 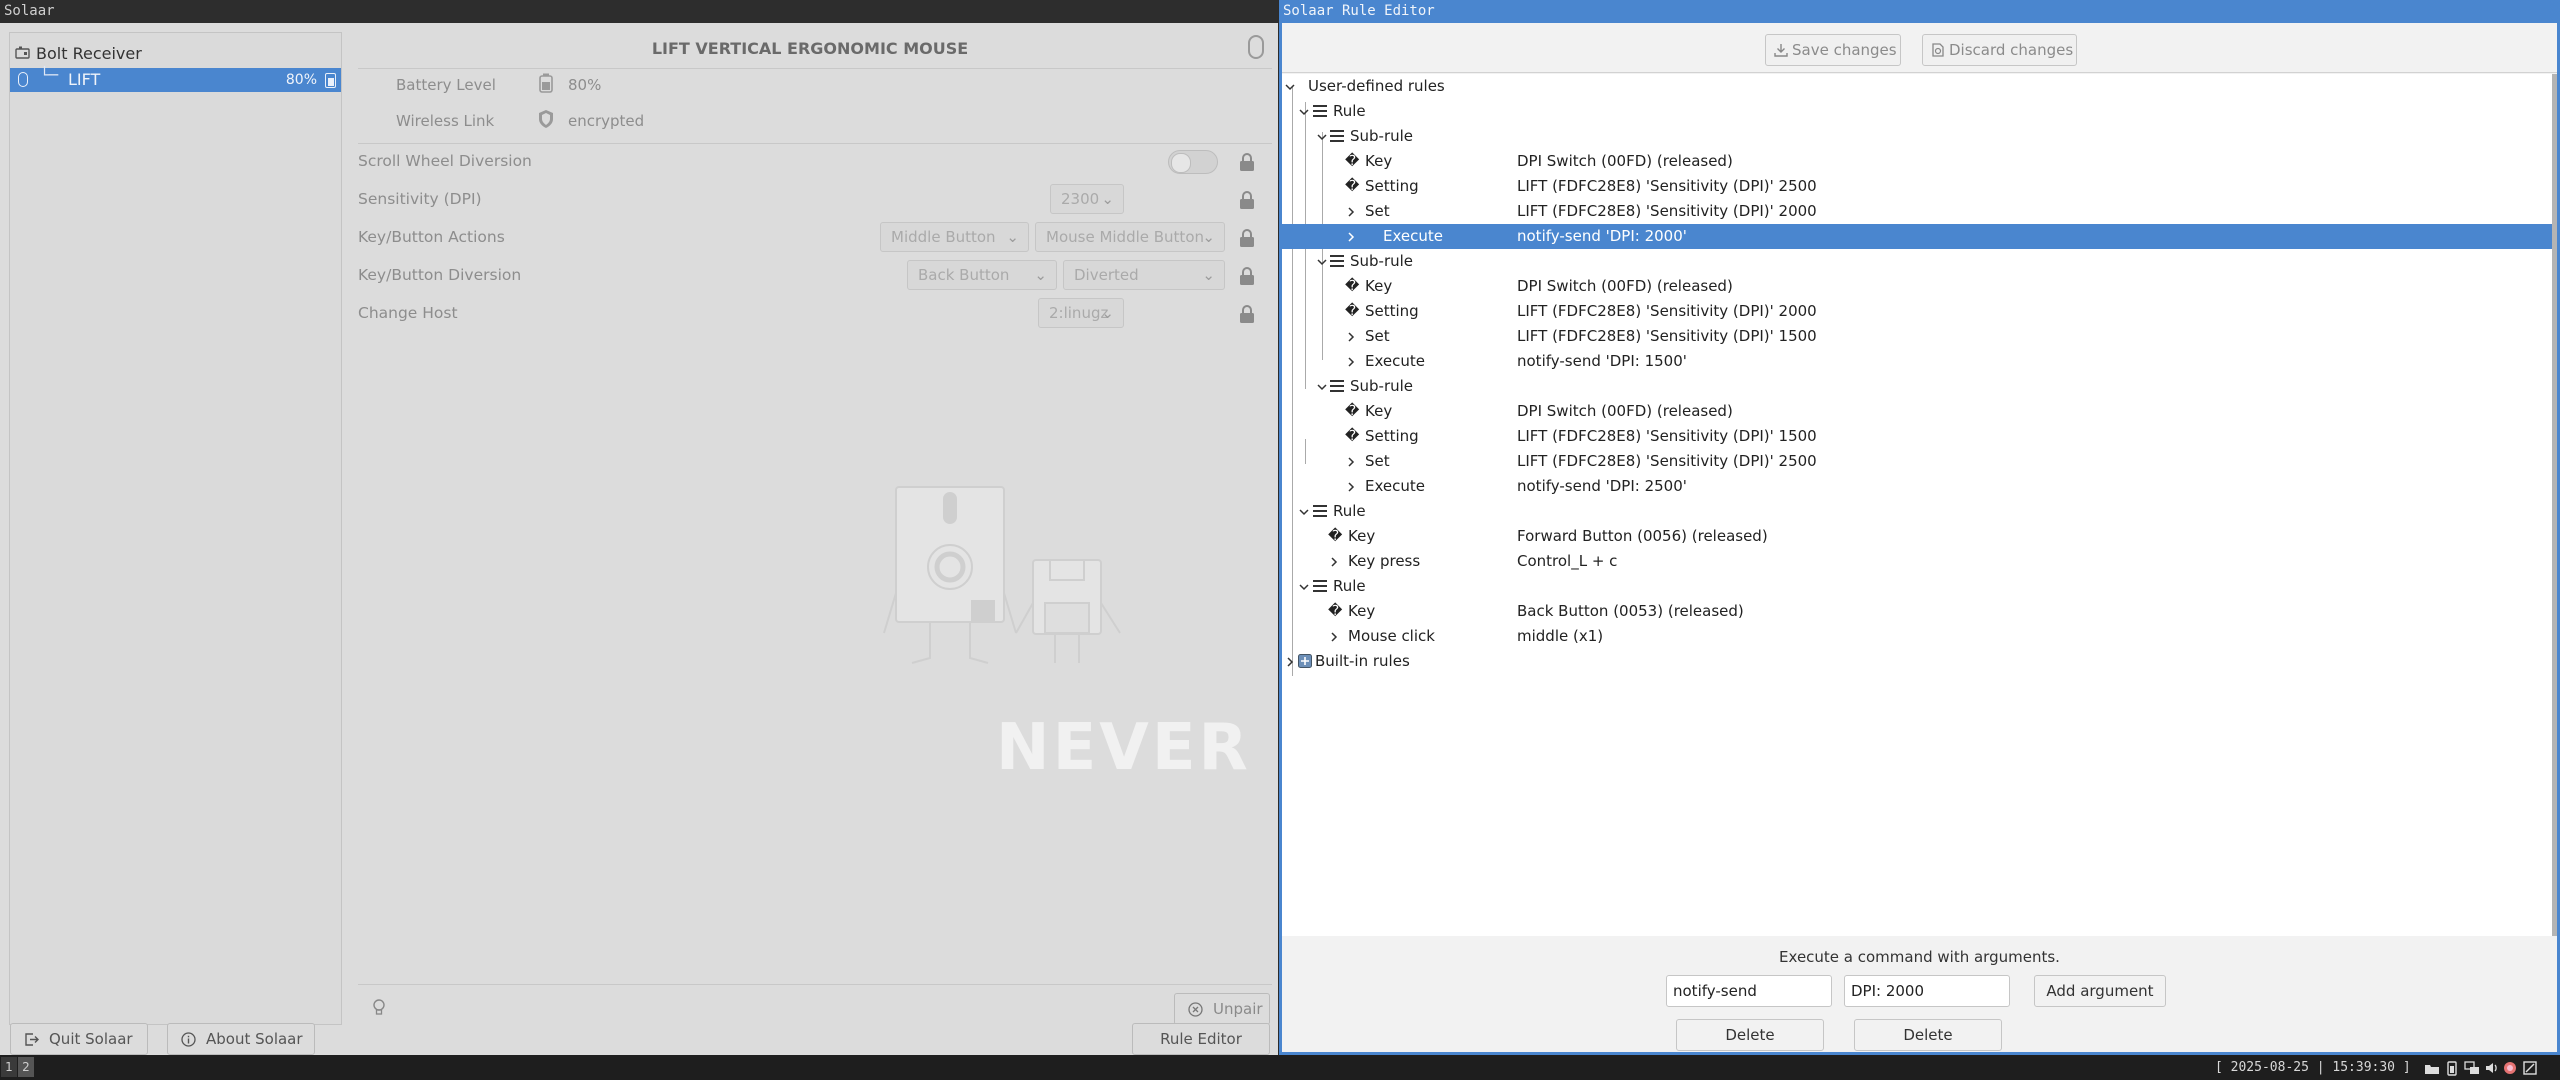 What do you see at coordinates (9, 1067) in the screenshot?
I see `workspace-1-button: 1` at bounding box center [9, 1067].